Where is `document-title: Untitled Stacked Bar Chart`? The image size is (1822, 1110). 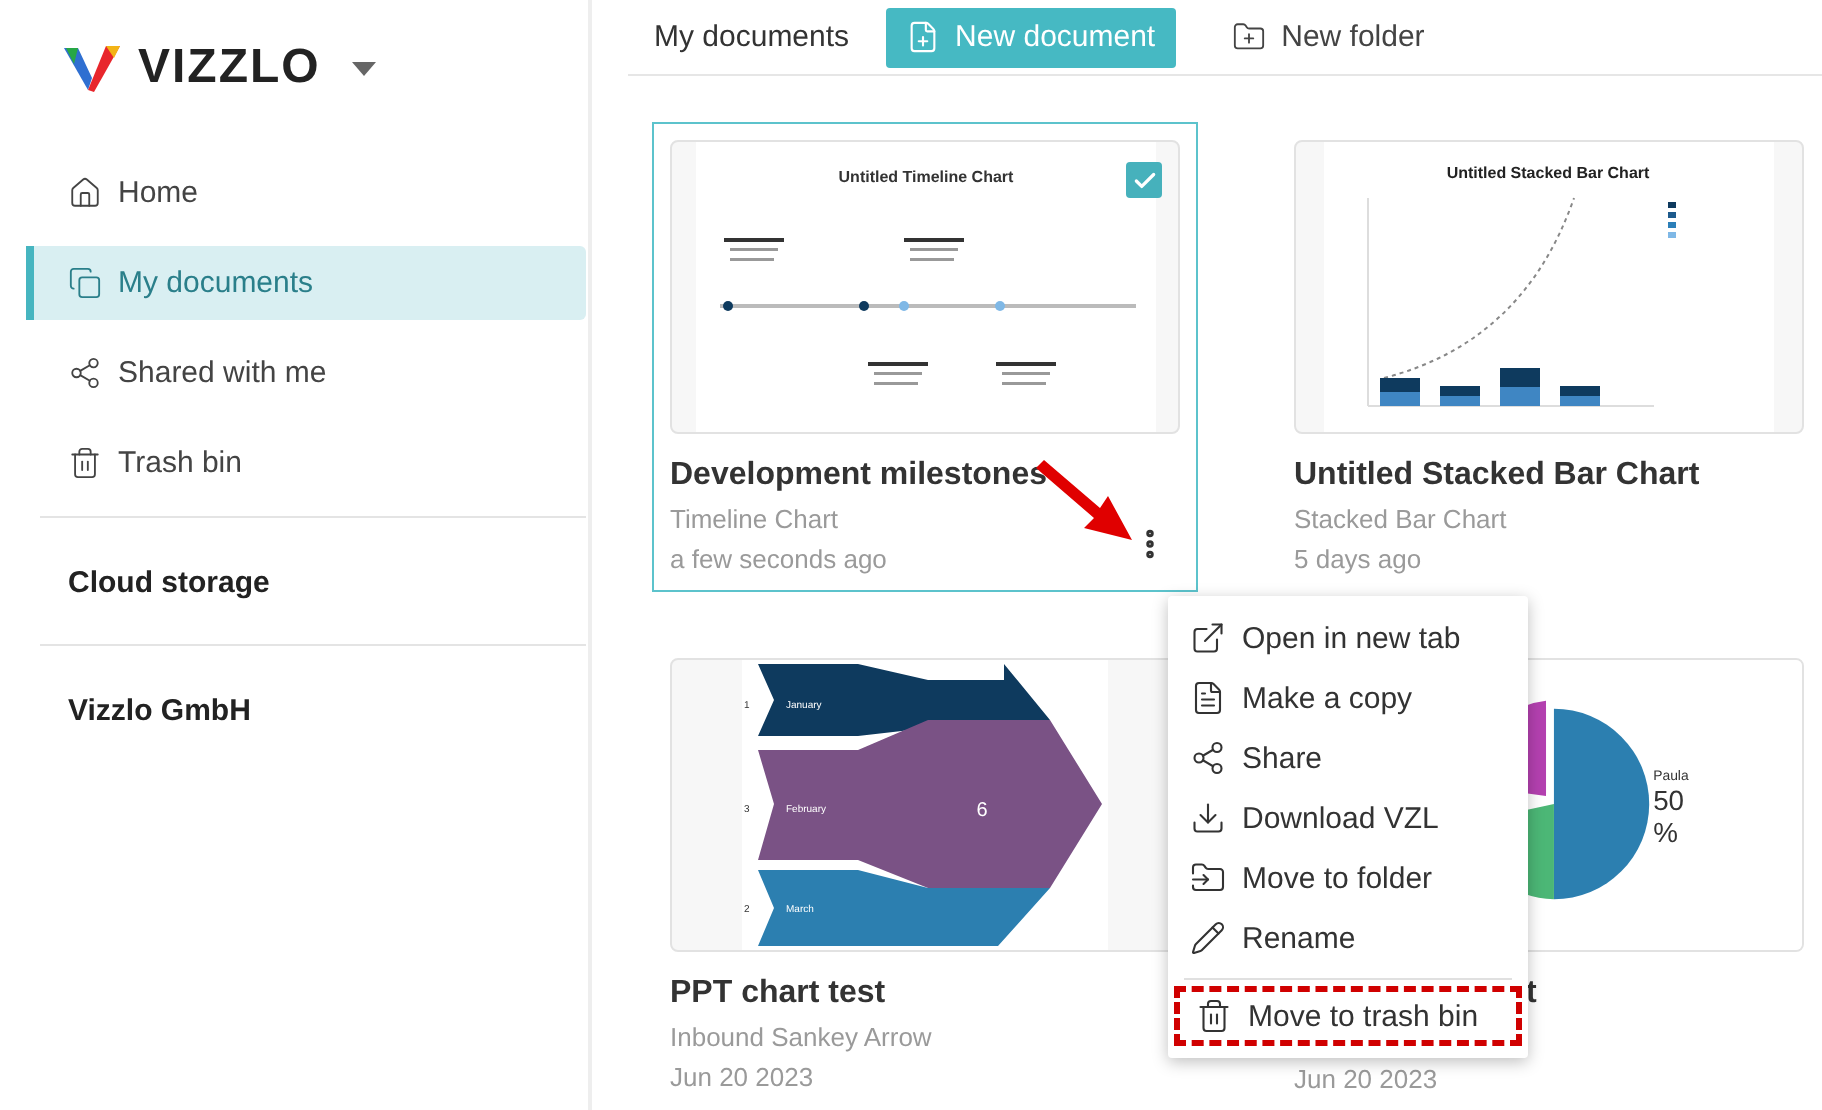 document-title: Untitled Stacked Bar Chart is located at coordinates (1549, 476).